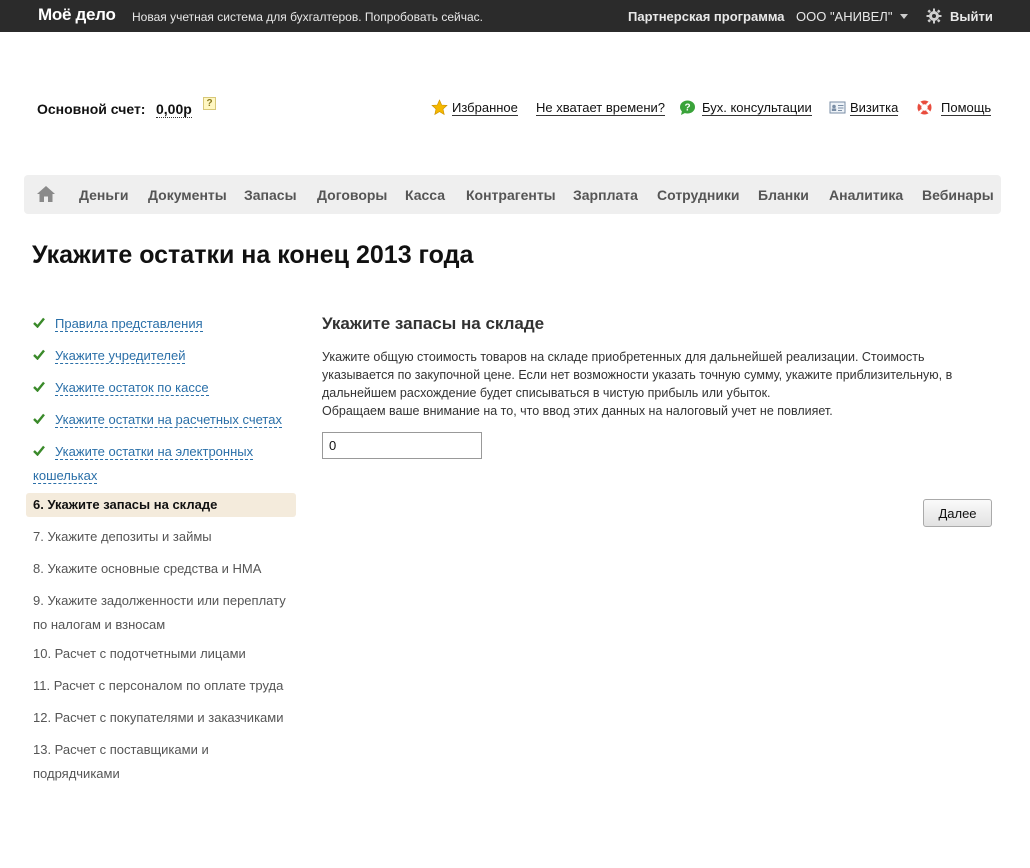 The height and width of the screenshot is (868, 1030). Describe the element at coordinates (934, 16) in the screenshot. I see `gear-icon` at that location.